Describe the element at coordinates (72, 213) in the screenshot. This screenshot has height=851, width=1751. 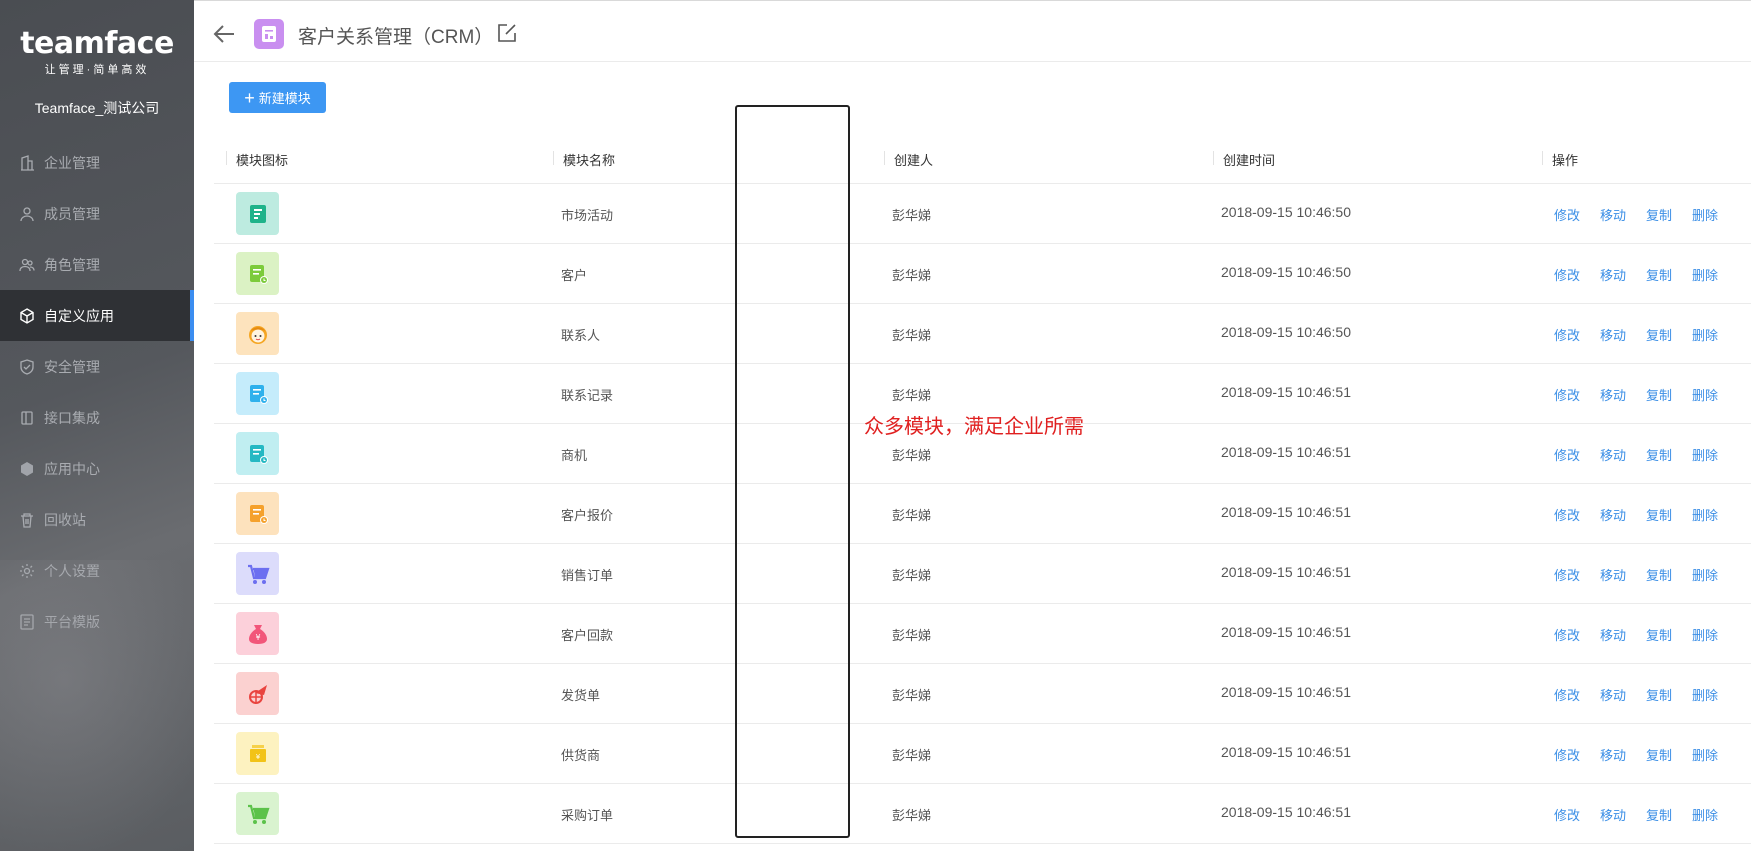
I see `sidebar-item-label: 成员管理` at that location.